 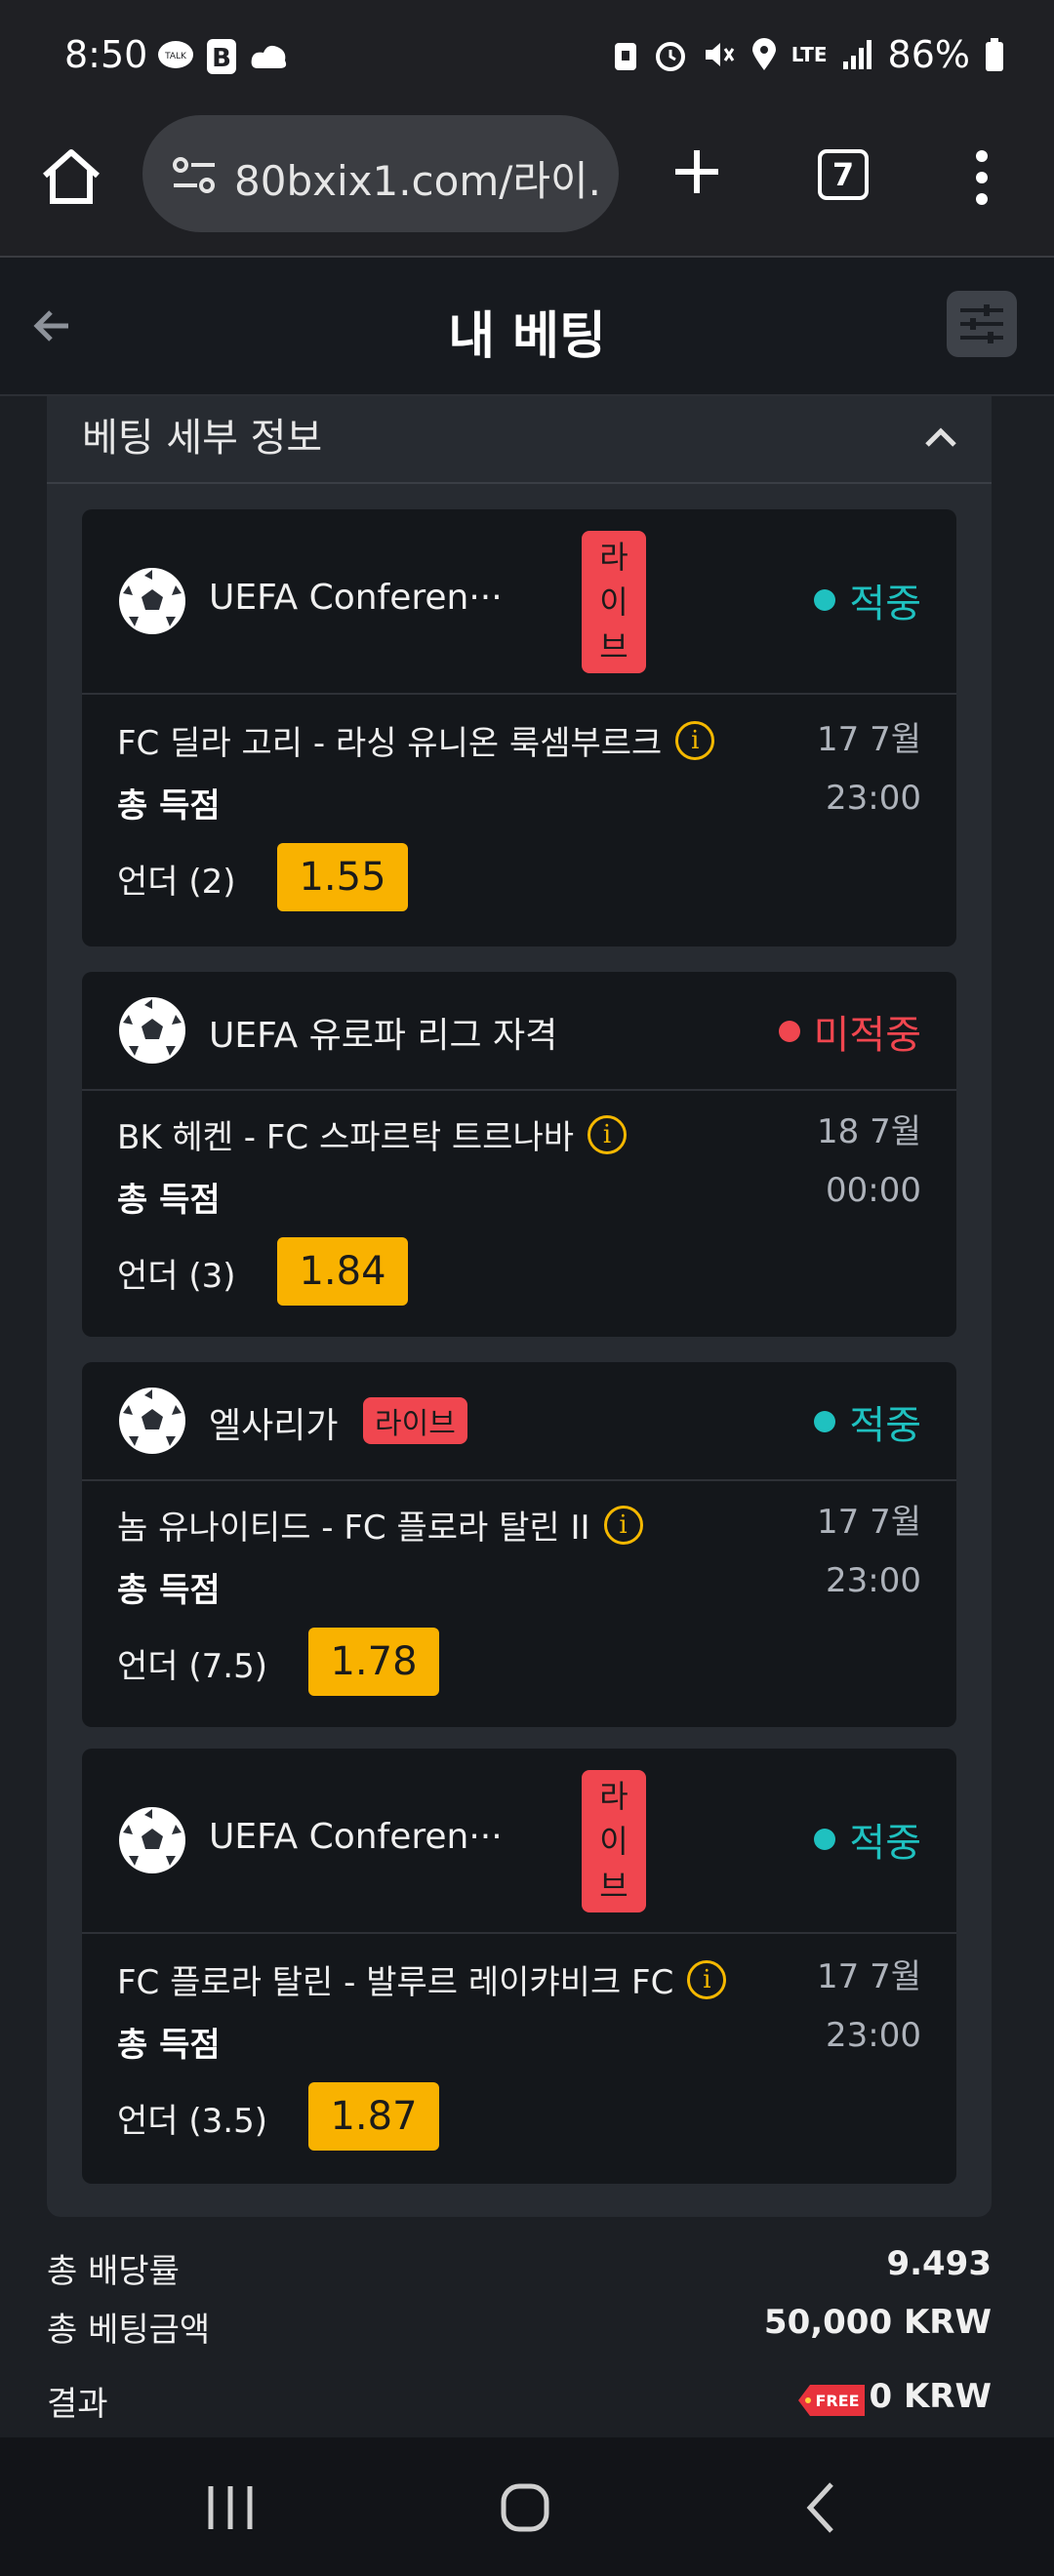 What do you see at coordinates (415, 1420) in the screenshot?
I see `live-badge: 라이브` at bounding box center [415, 1420].